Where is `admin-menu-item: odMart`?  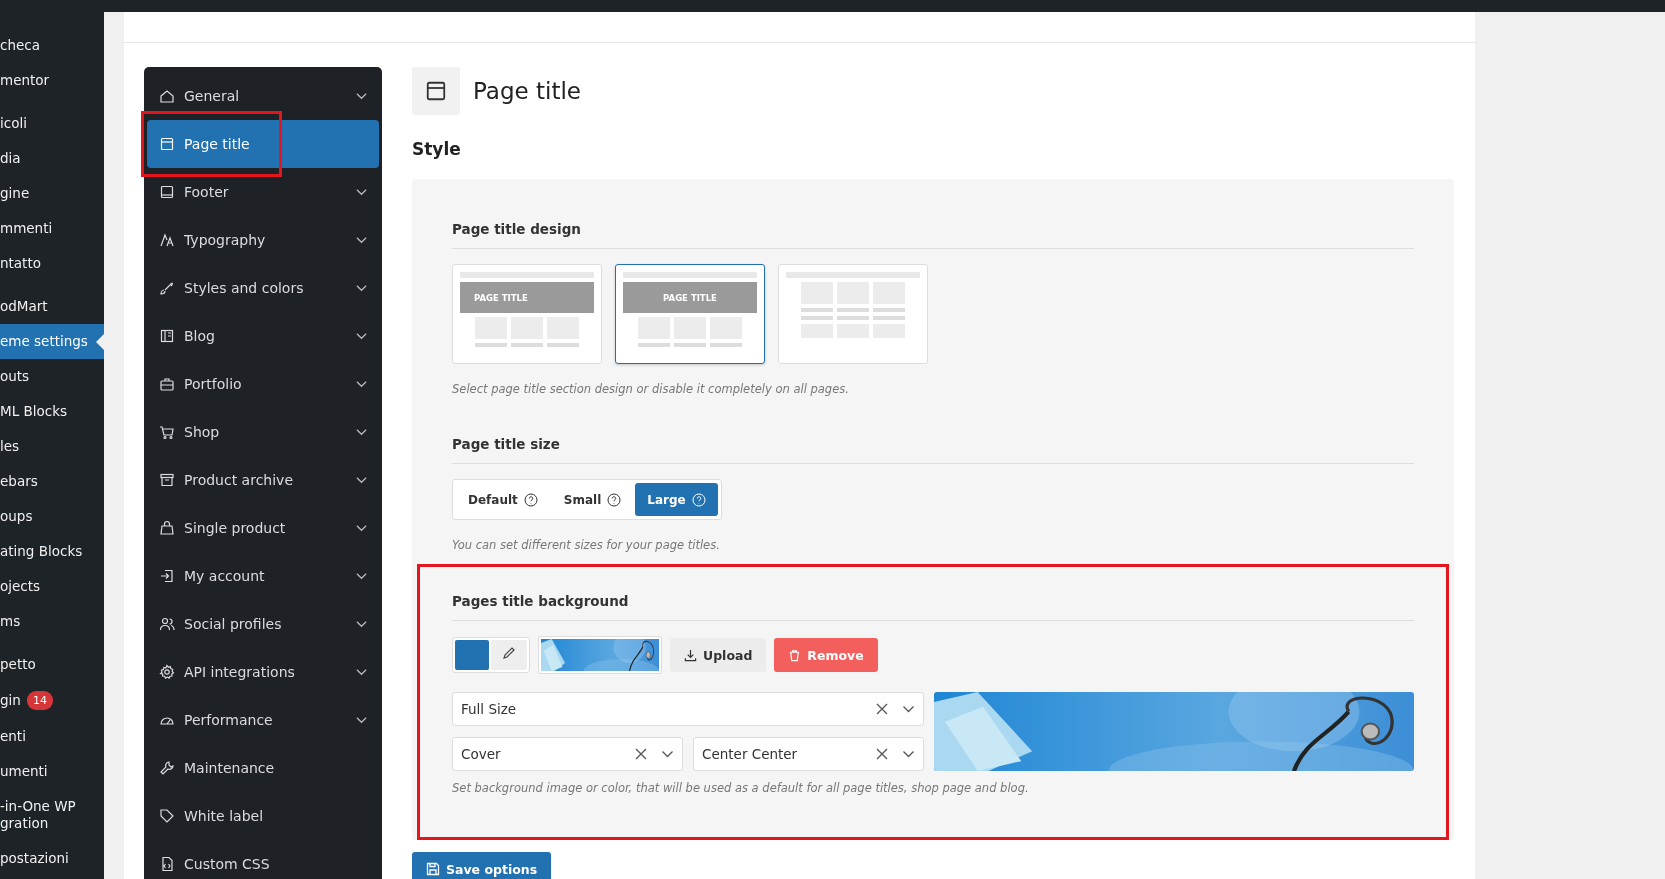 admin-menu-item: odMart is located at coordinates (52, 306).